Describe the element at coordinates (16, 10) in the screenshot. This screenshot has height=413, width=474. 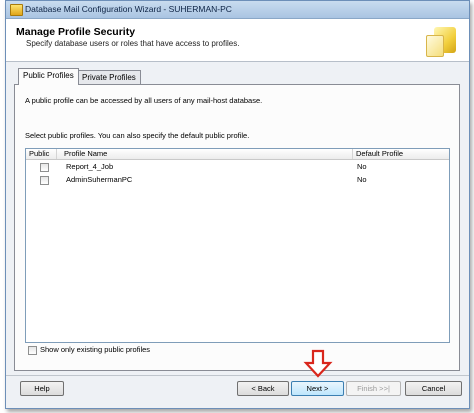
I see `app-icon` at that location.